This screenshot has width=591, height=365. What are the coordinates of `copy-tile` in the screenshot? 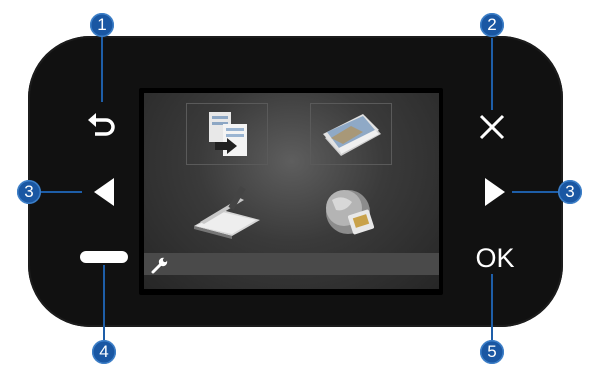 It's located at (227, 134).